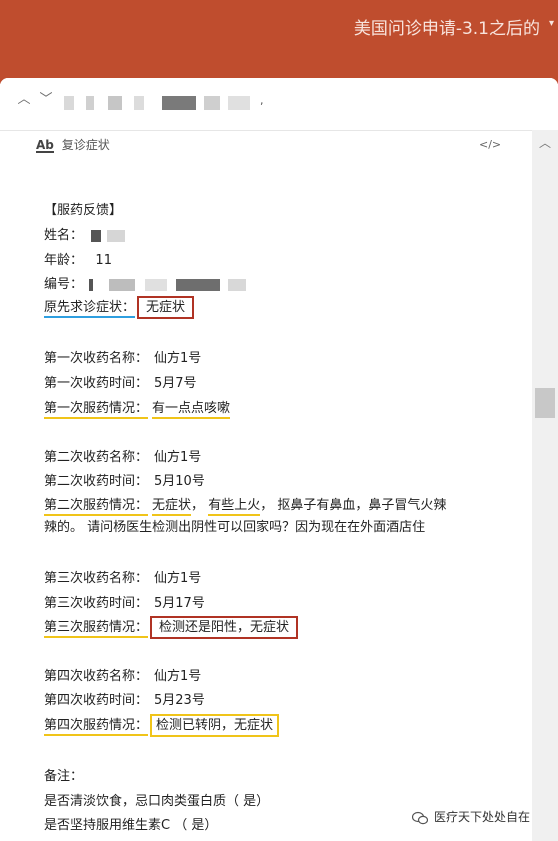  What do you see at coordinates (64, 260) in the screenshot?
I see `age-label: 年龄：` at bounding box center [64, 260].